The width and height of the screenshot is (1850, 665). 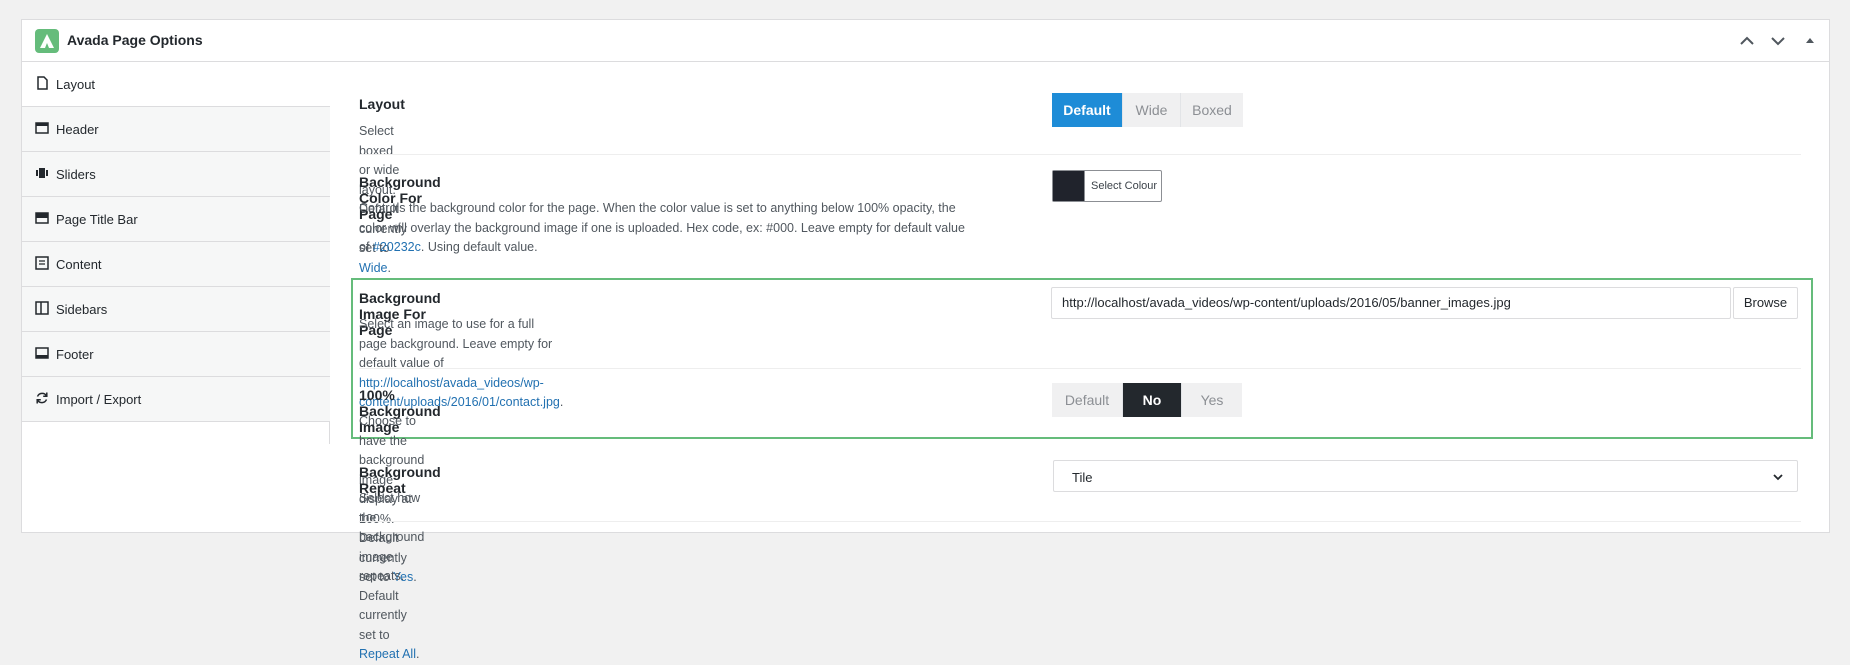 What do you see at coordinates (135, 40) in the screenshot?
I see `panel-title: Avada Page Options` at bounding box center [135, 40].